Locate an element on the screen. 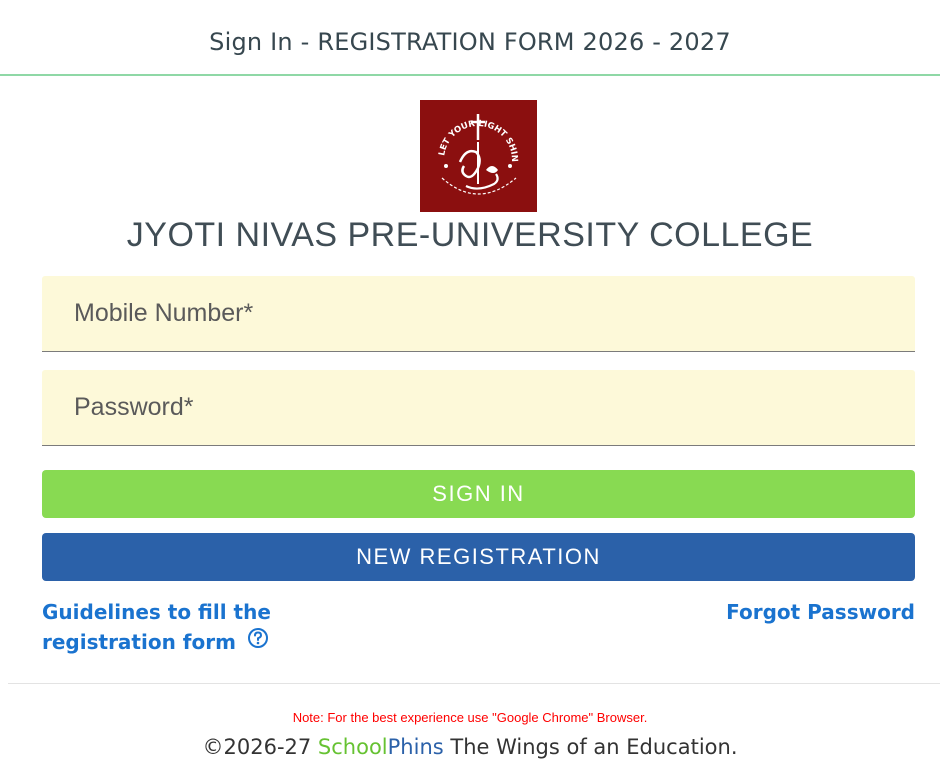 This screenshot has width=940, height=776. mobile-number-input is located at coordinates (478, 314).